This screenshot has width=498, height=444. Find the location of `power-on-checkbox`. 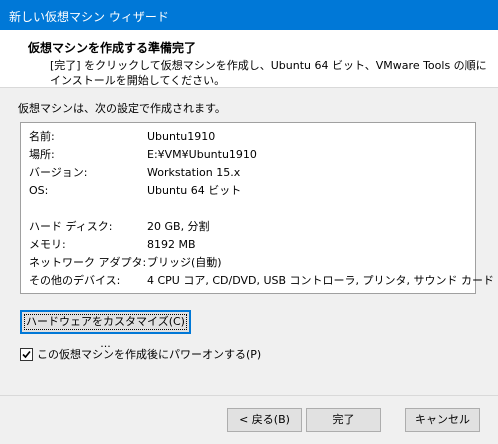

power-on-checkbox is located at coordinates (26, 354).